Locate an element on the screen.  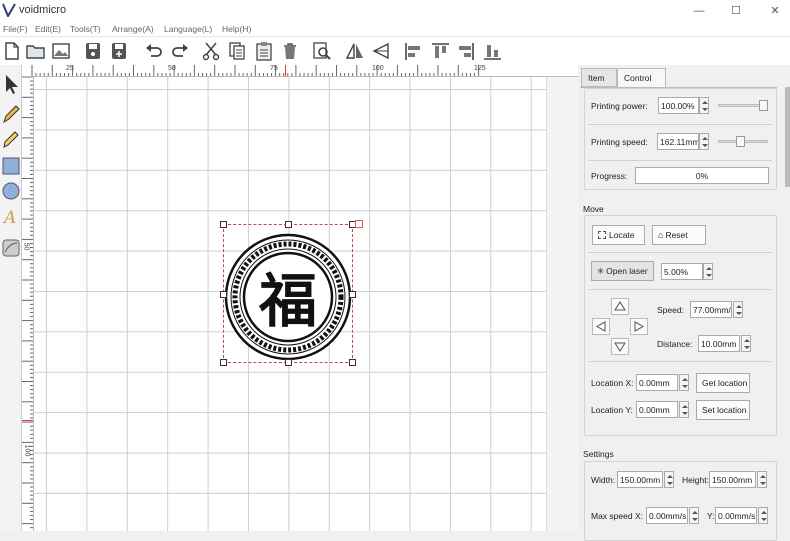
cursor-marker-left is located at coordinates (27, 420).